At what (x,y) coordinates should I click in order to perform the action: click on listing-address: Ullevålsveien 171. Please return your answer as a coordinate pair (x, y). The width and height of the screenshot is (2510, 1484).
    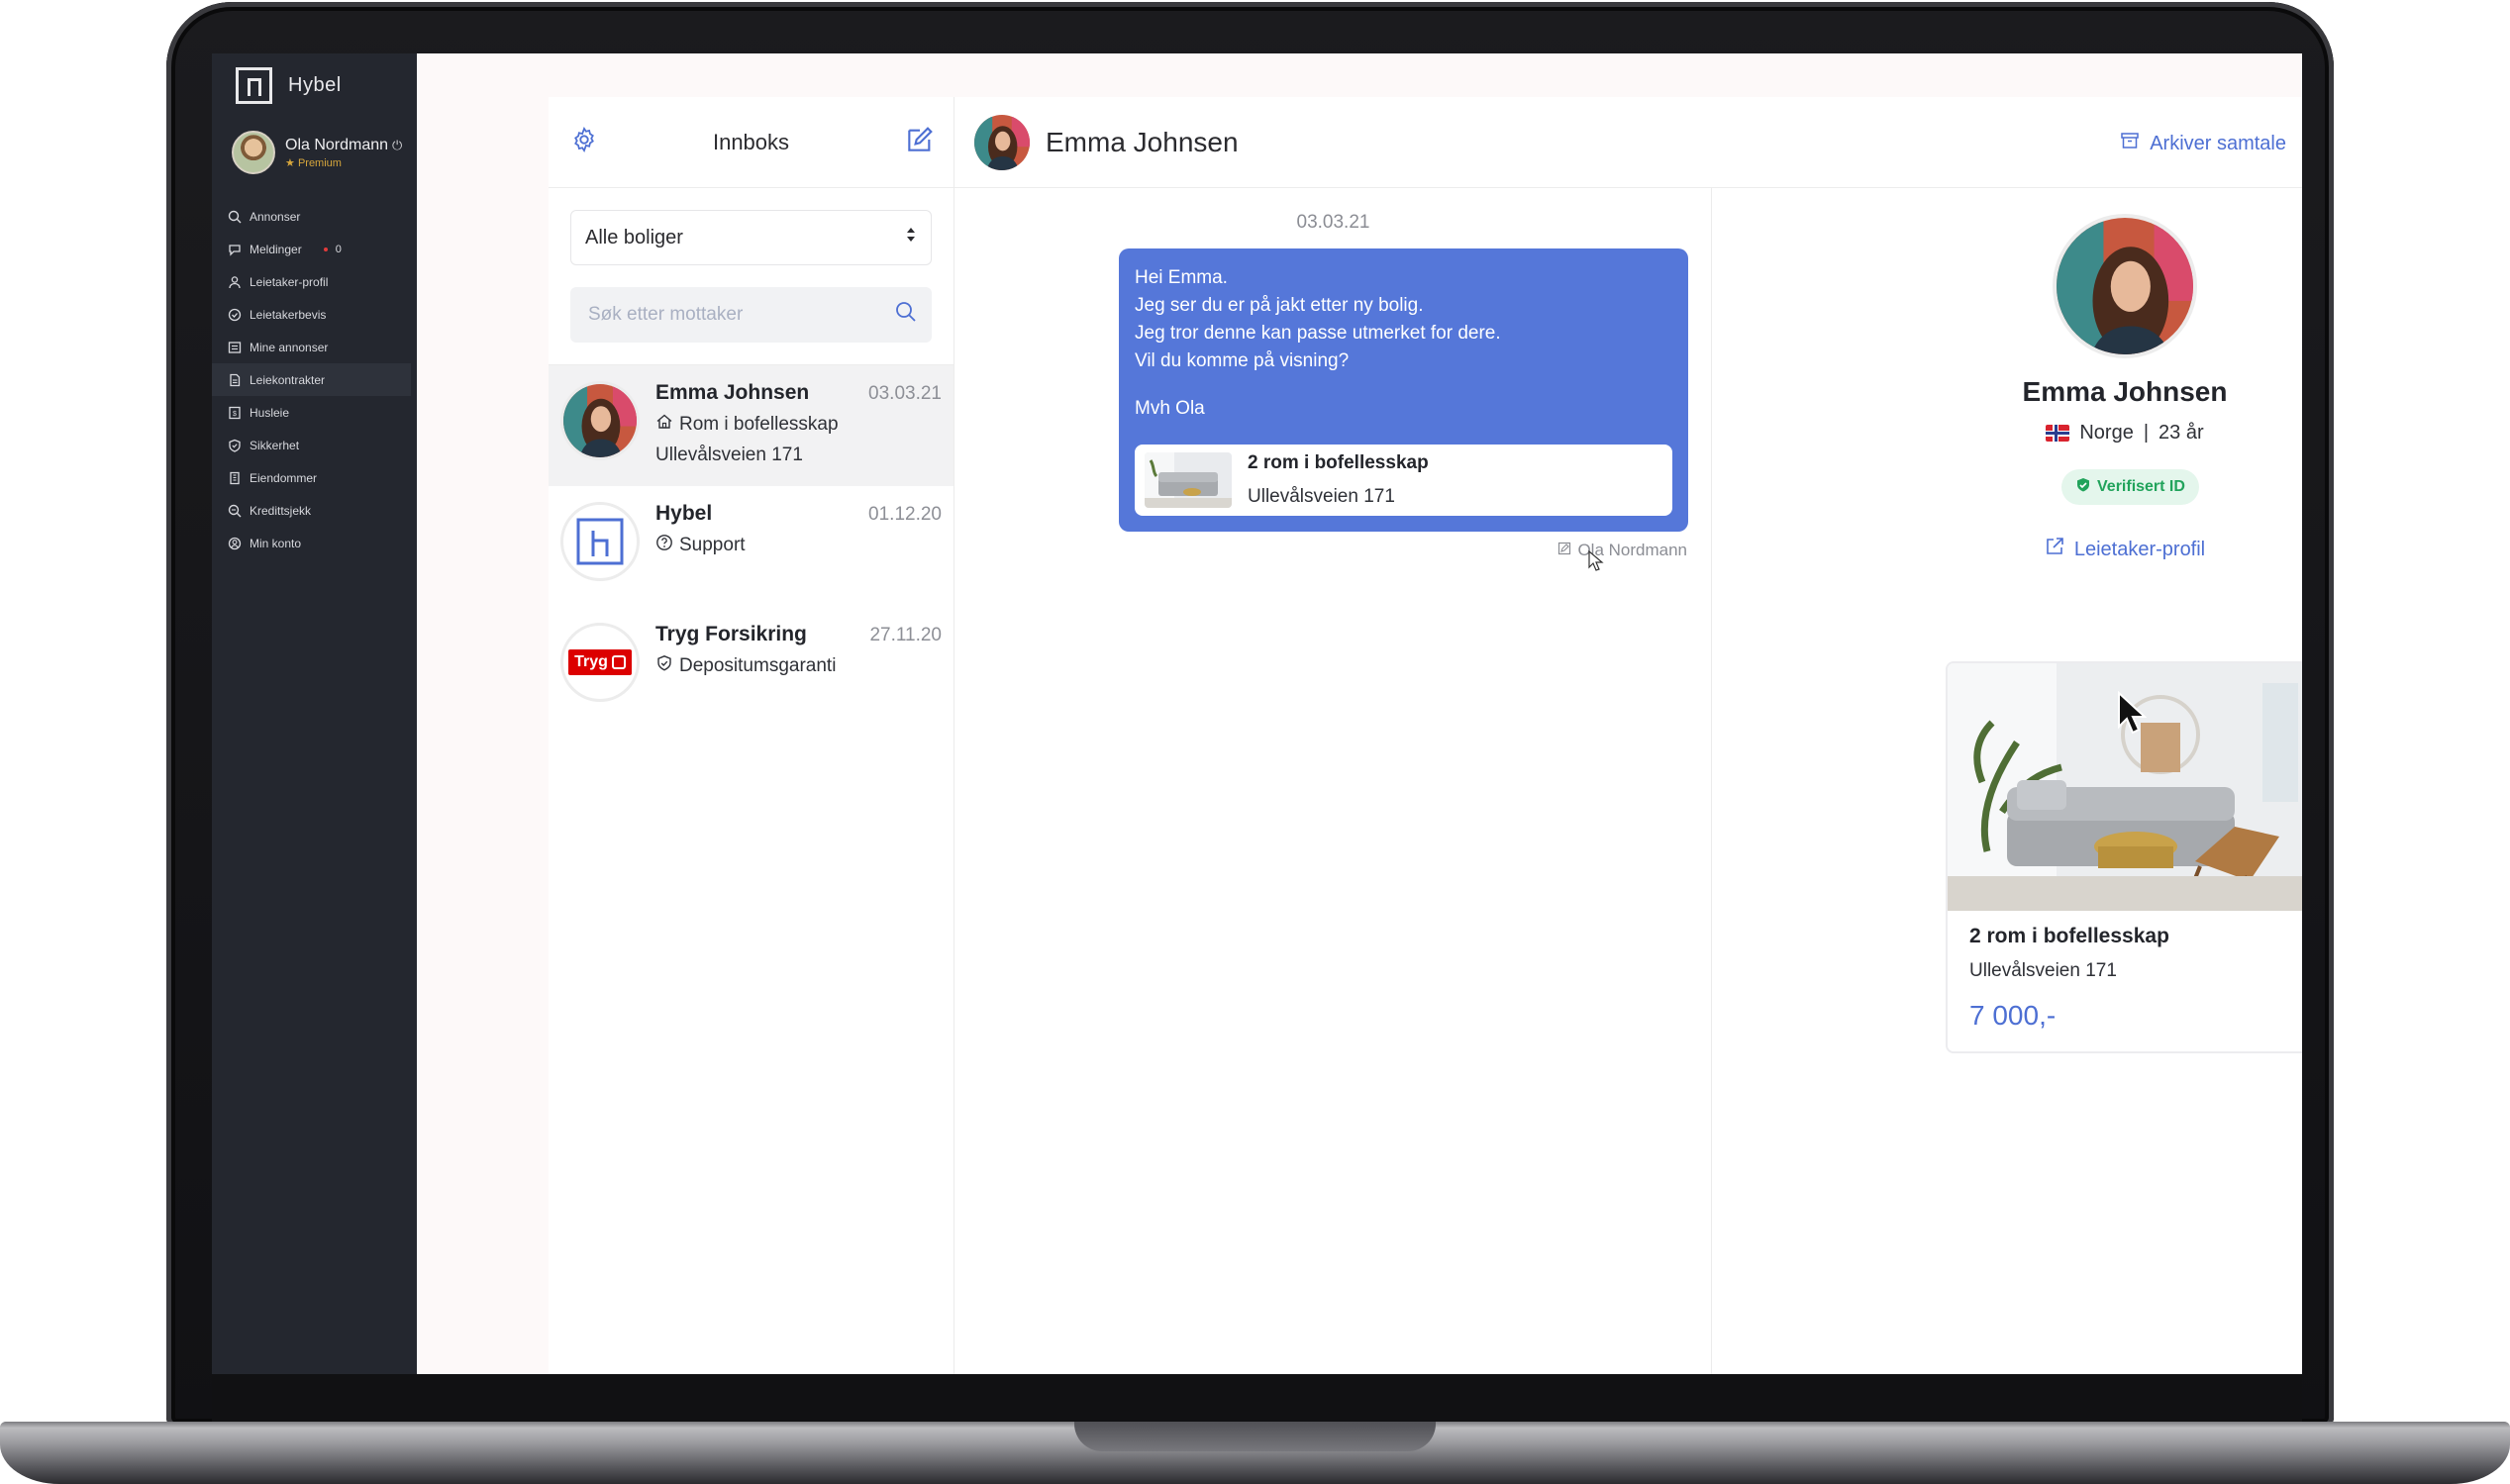
    Looking at the image, I should click on (2043, 970).